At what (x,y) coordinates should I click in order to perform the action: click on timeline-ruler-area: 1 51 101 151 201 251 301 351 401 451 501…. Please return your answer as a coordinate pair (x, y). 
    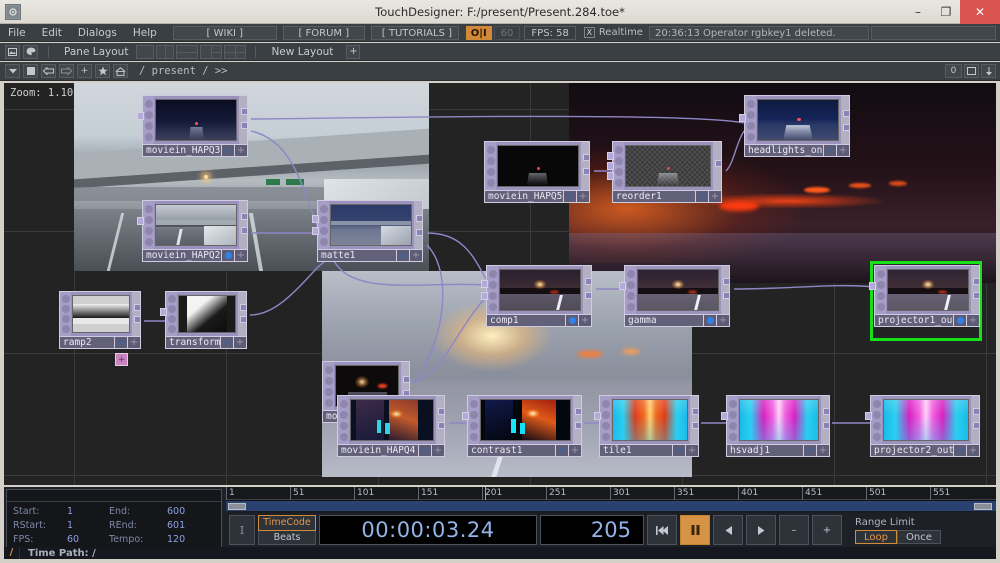
    Looking at the image, I should click on (611, 500).